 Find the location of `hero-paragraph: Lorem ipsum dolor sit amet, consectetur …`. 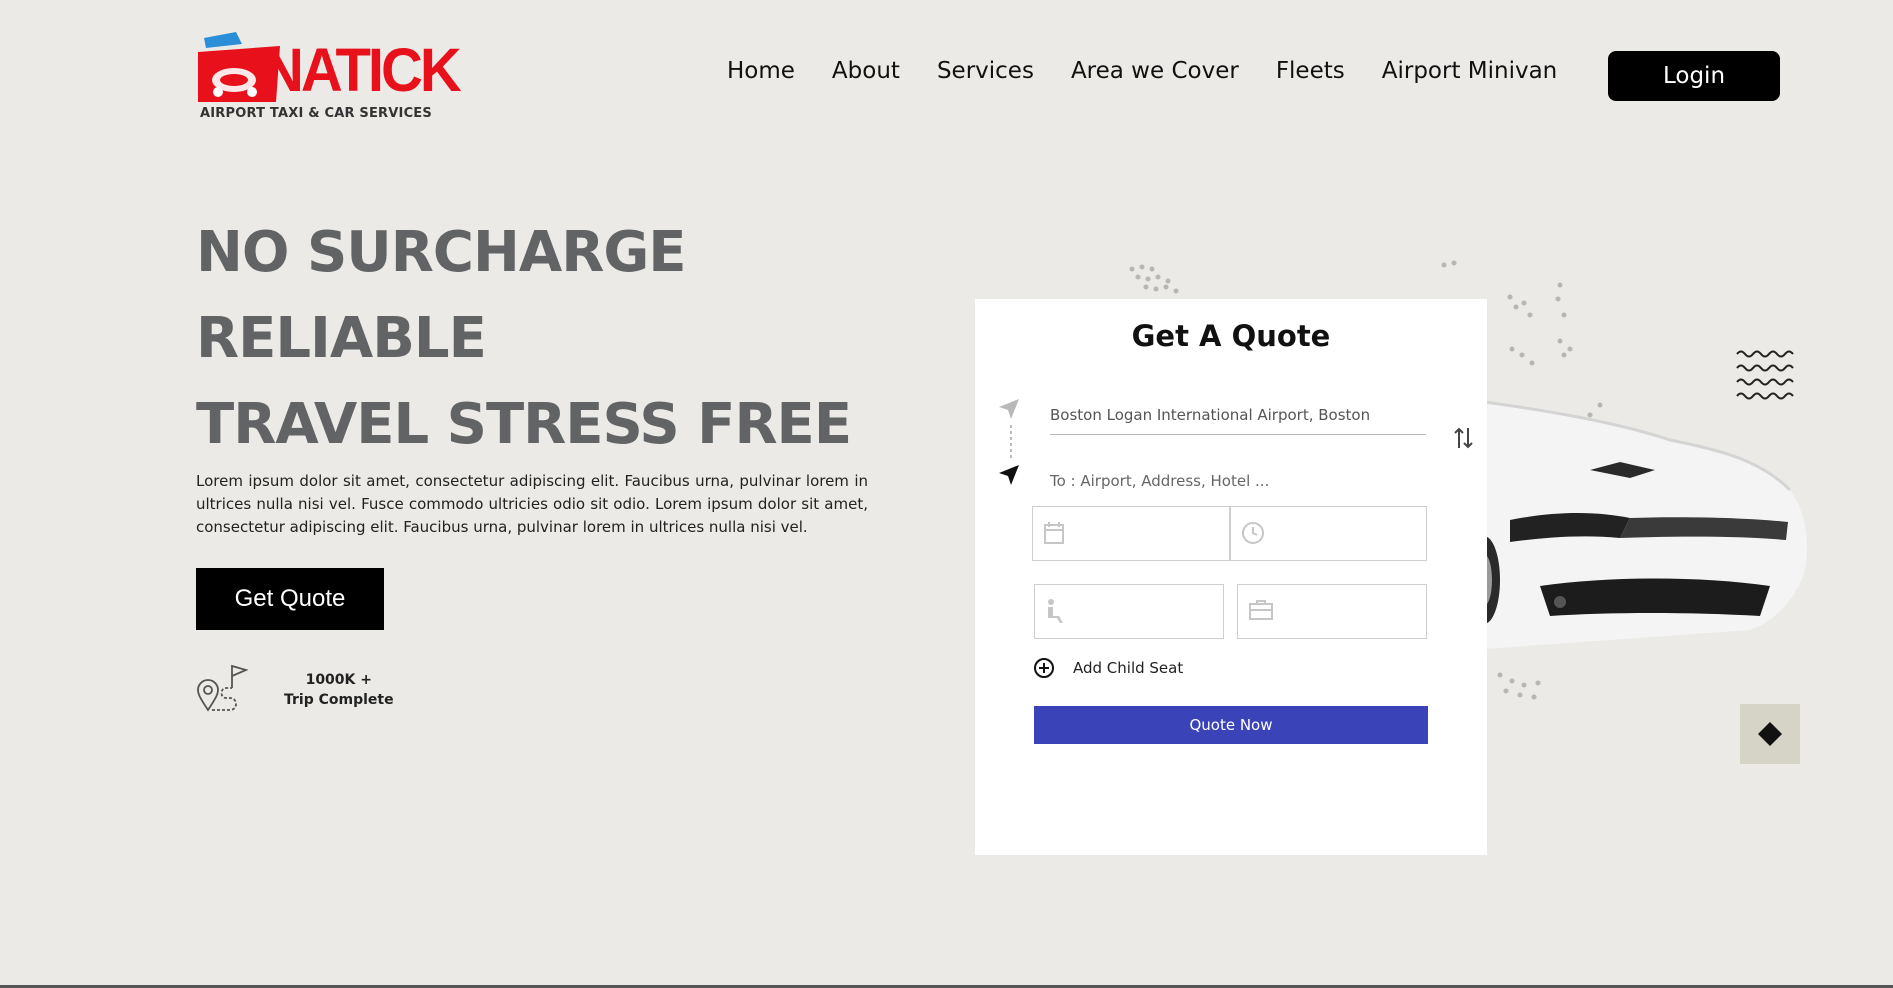

hero-paragraph: Lorem ipsum dolor sit amet, consectetur … is located at coordinates (532, 504).